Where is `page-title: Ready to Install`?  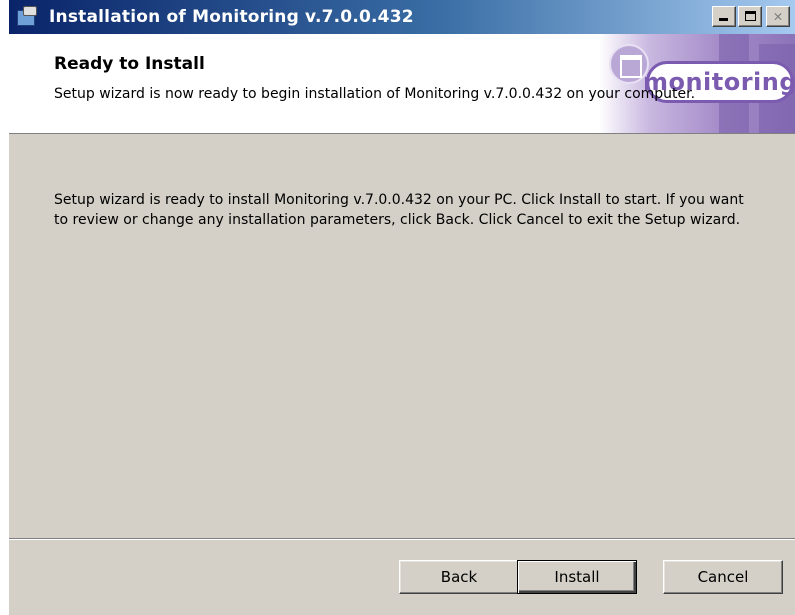
page-title: Ready to Install is located at coordinates (129, 64).